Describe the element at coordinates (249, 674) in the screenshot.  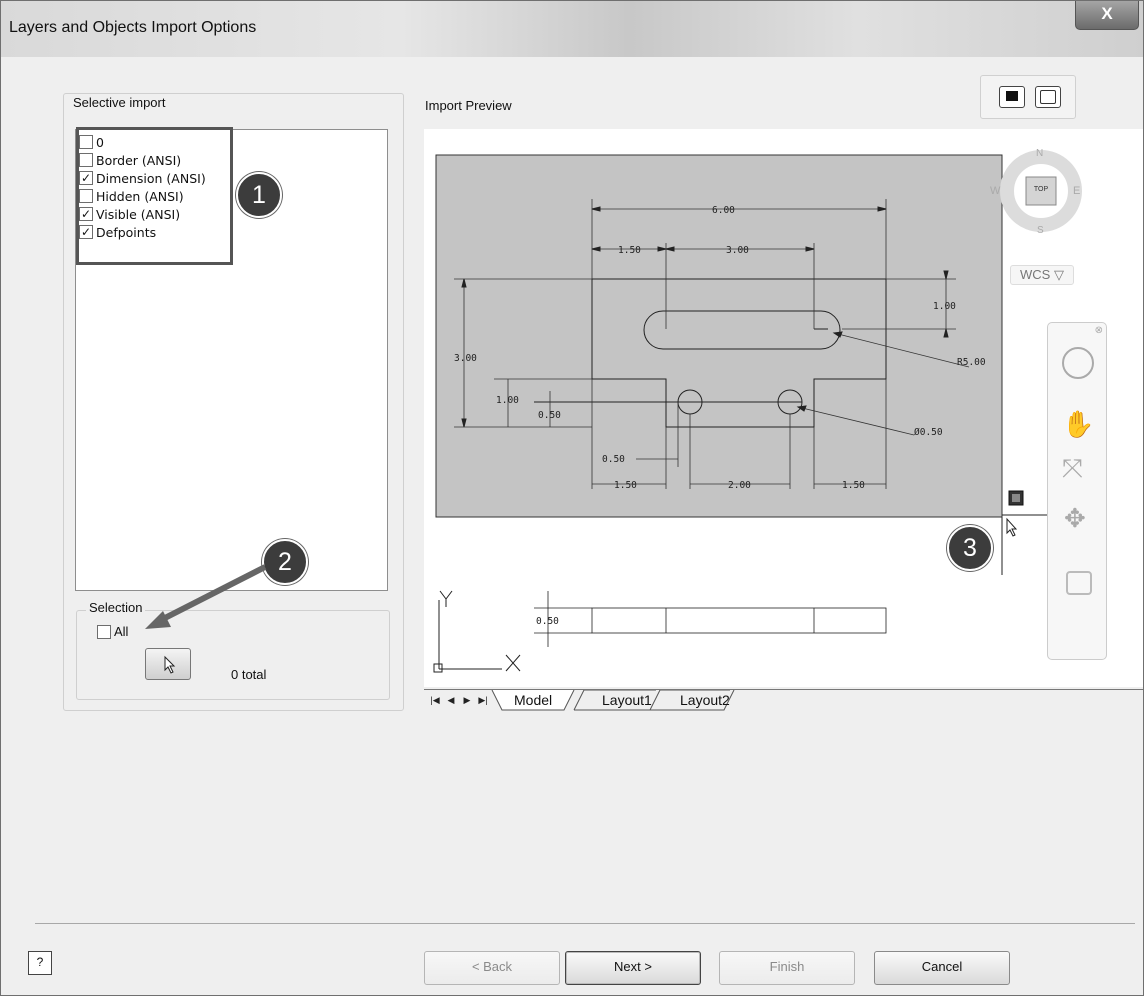
I see `selection-total: 0 total` at that location.